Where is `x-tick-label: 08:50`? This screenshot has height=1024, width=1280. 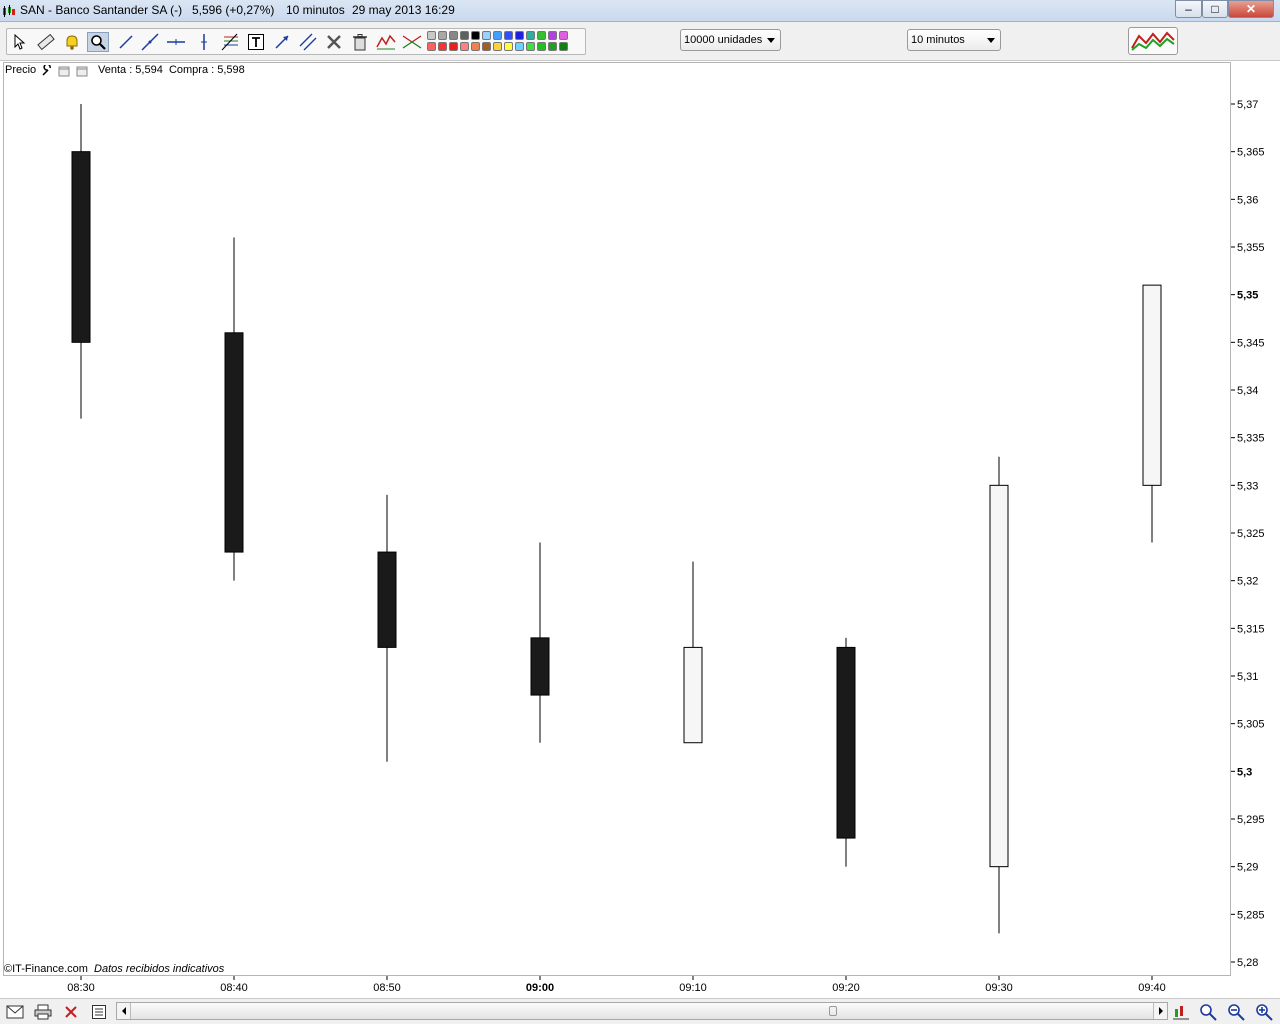
x-tick-label: 08:50 is located at coordinates (387, 988).